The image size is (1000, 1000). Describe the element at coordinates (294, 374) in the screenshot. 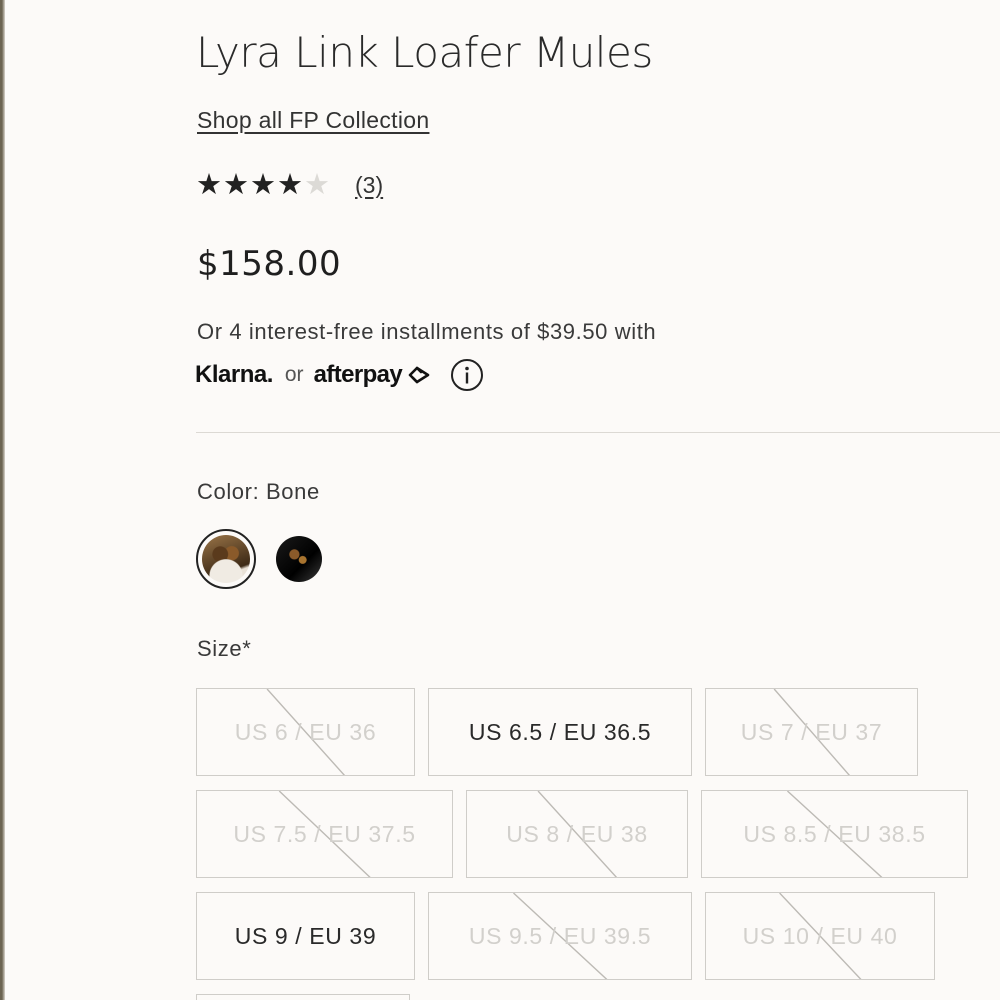

I see `payment-or-text: or` at that location.